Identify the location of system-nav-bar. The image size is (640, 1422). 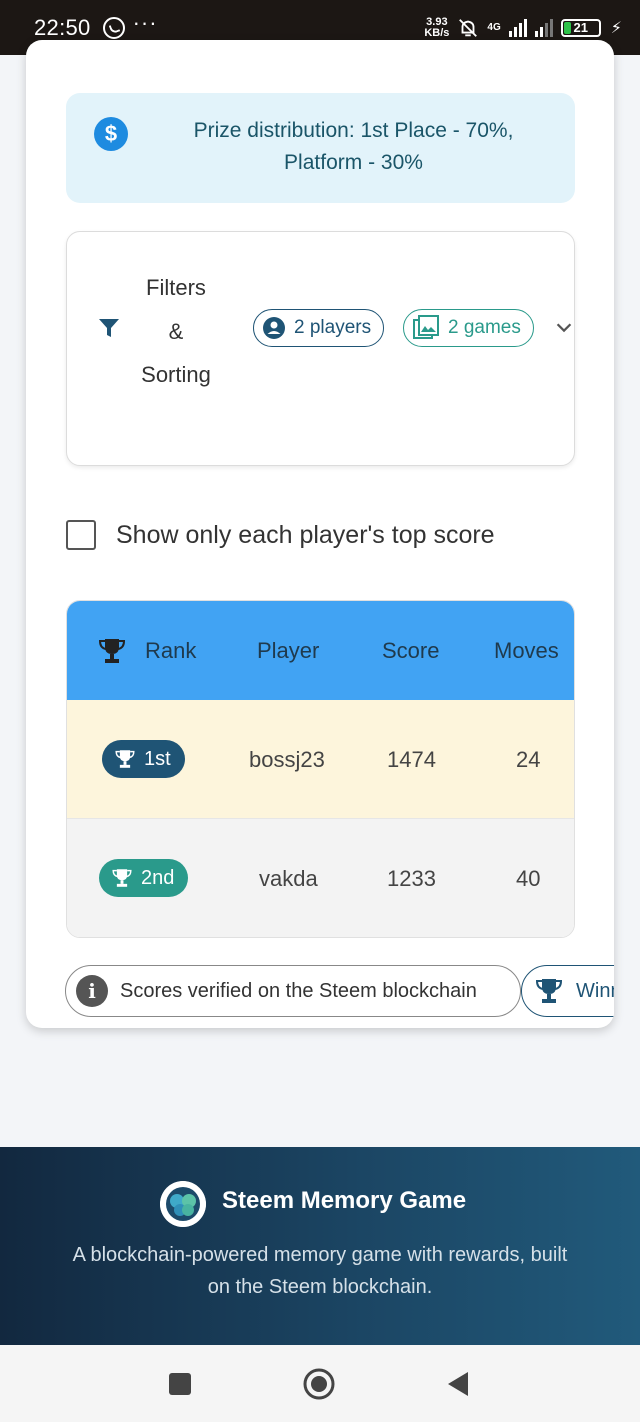
(320, 1383).